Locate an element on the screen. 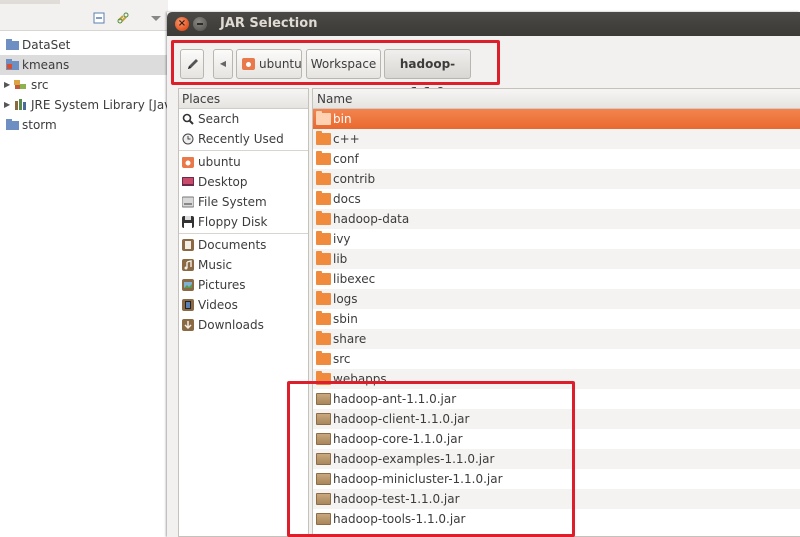 This screenshot has width=800, height=537. folder-row: libexec is located at coordinates (556, 279).